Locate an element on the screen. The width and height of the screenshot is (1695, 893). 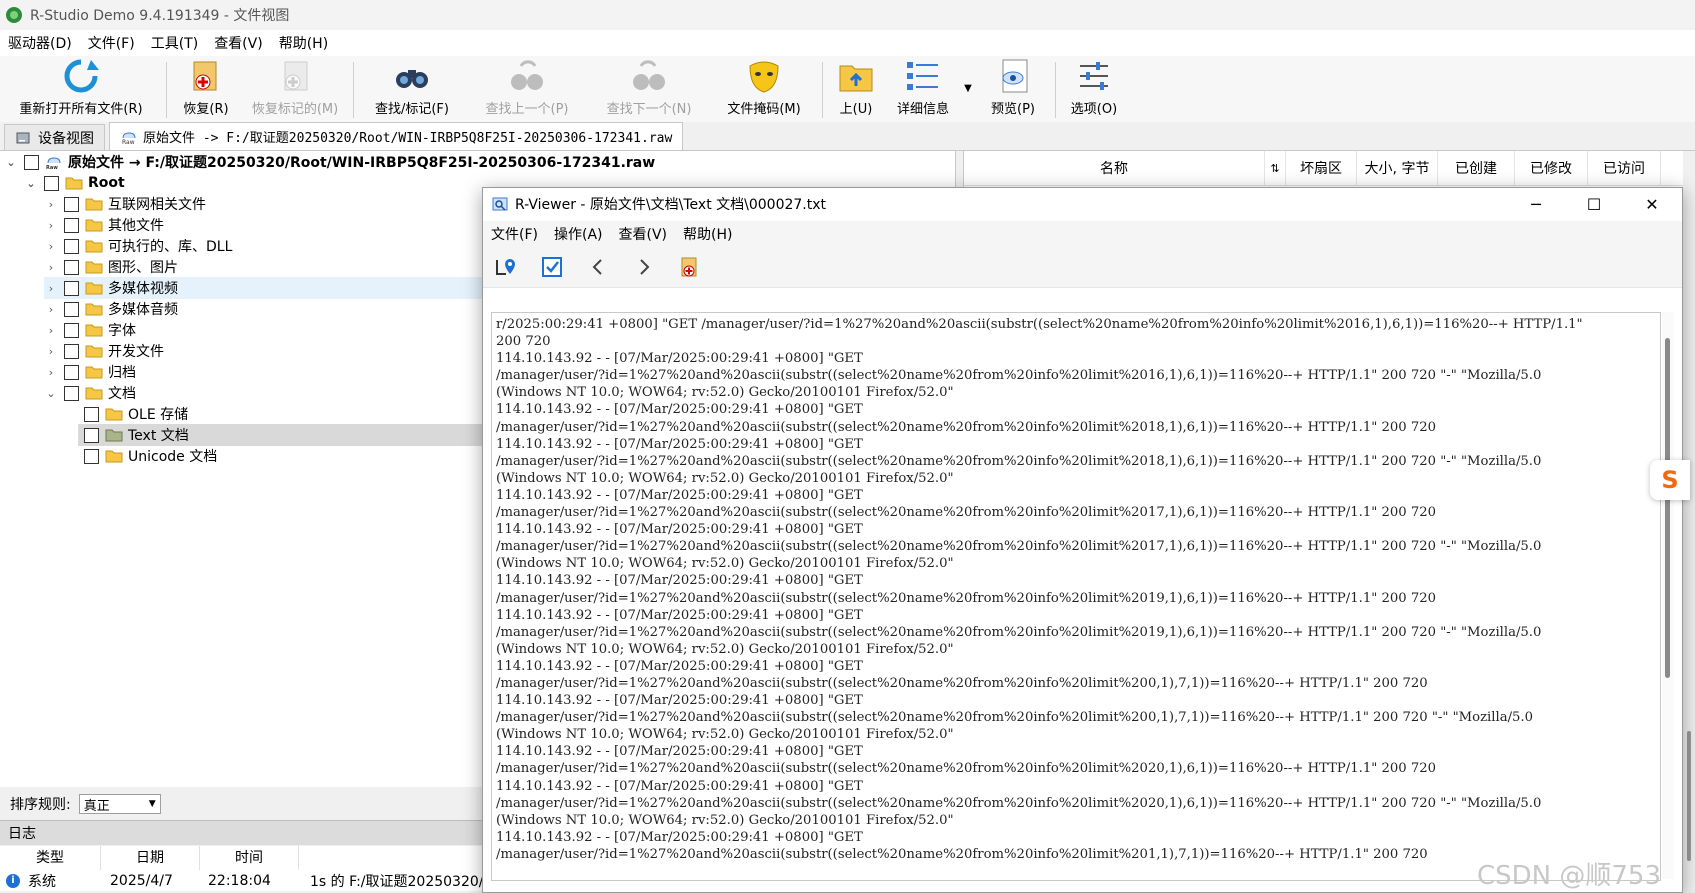
sogou-ime-badge: S is located at coordinates (1670, 480).